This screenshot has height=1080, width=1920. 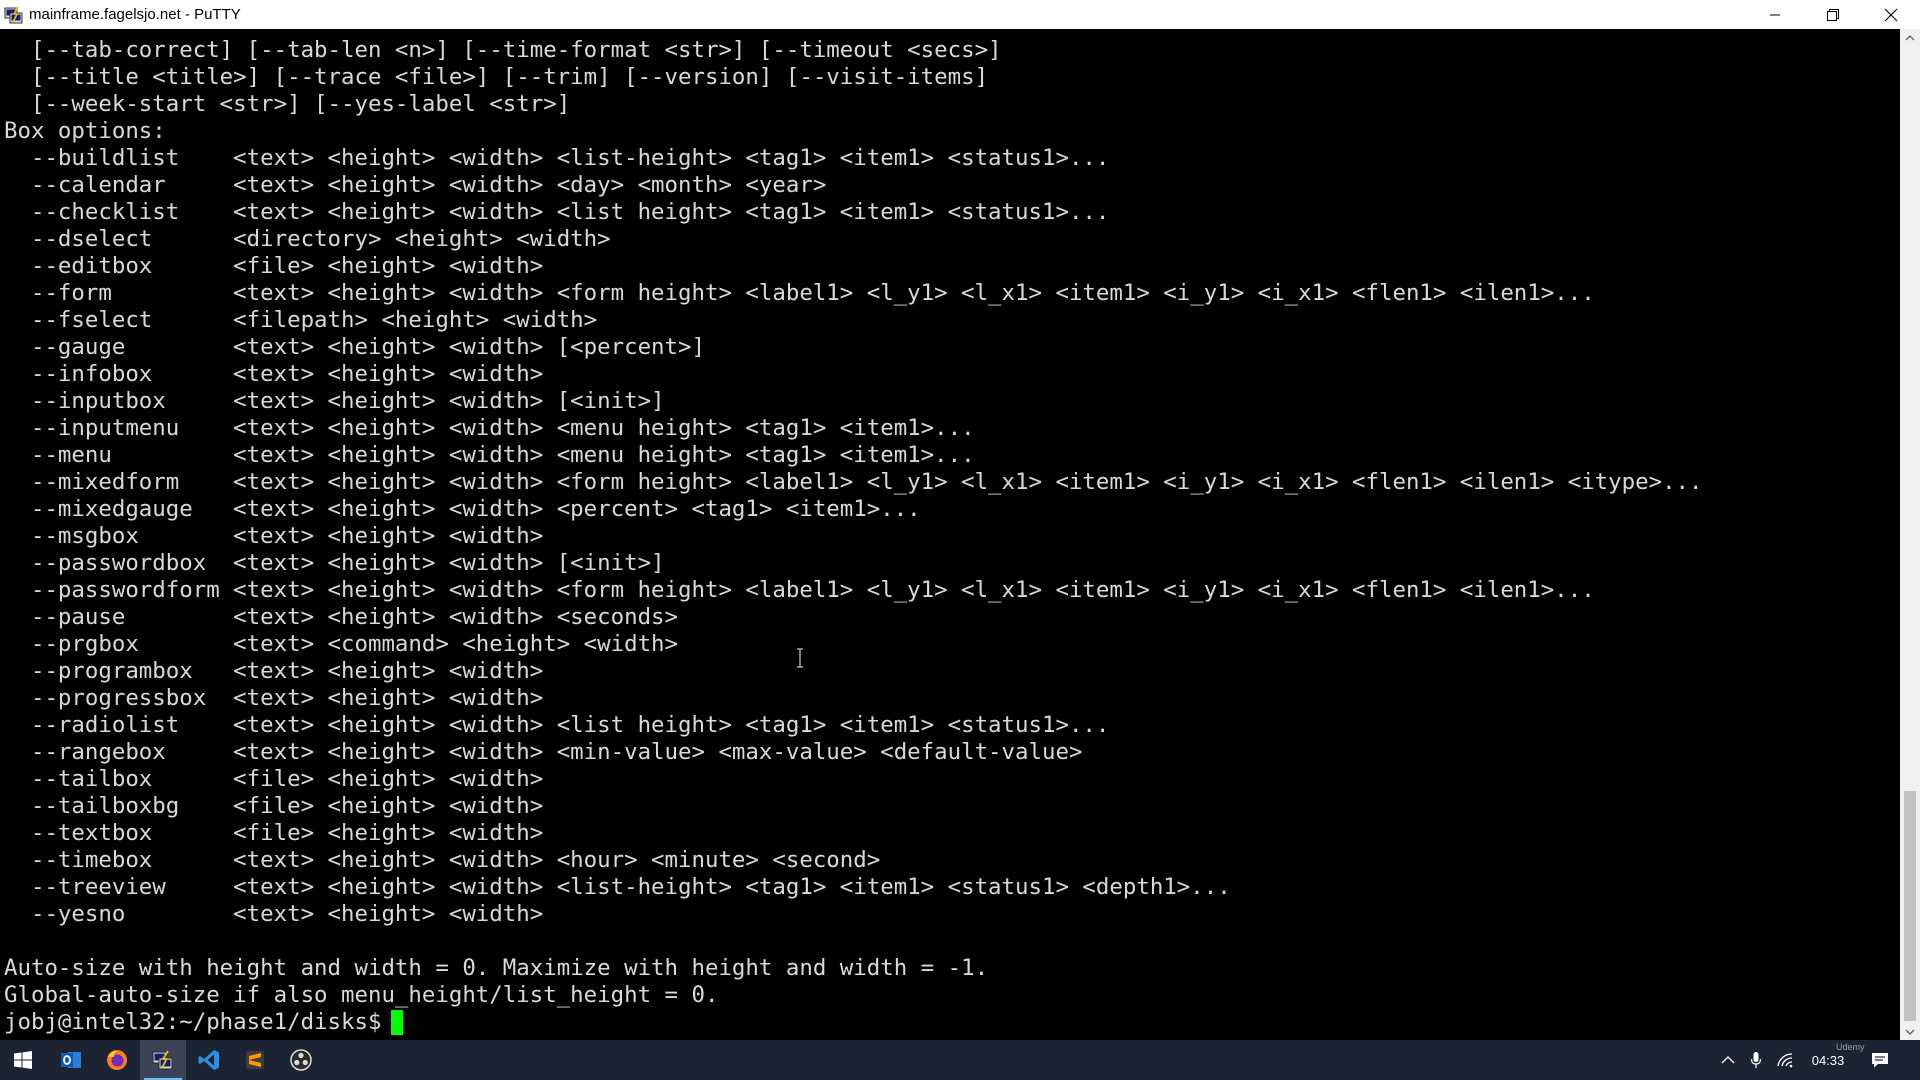 I want to click on tray-overflow-button, so click(x=1728, y=1060).